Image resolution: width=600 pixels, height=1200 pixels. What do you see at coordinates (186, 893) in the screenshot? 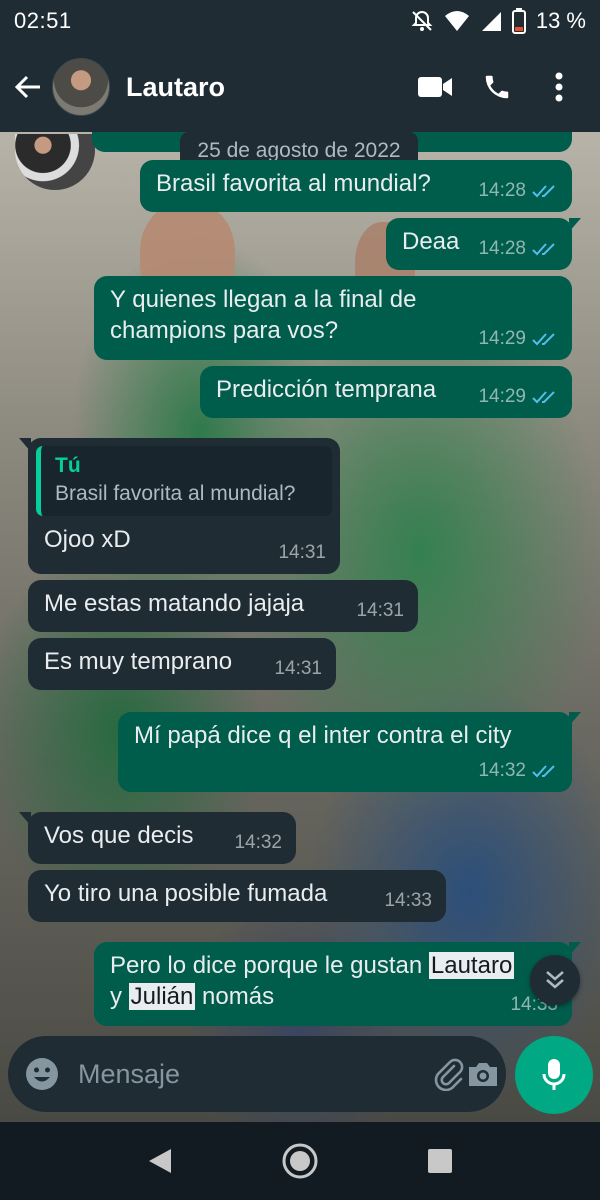
I see `message-text: Yo tiro una posible fumada` at bounding box center [186, 893].